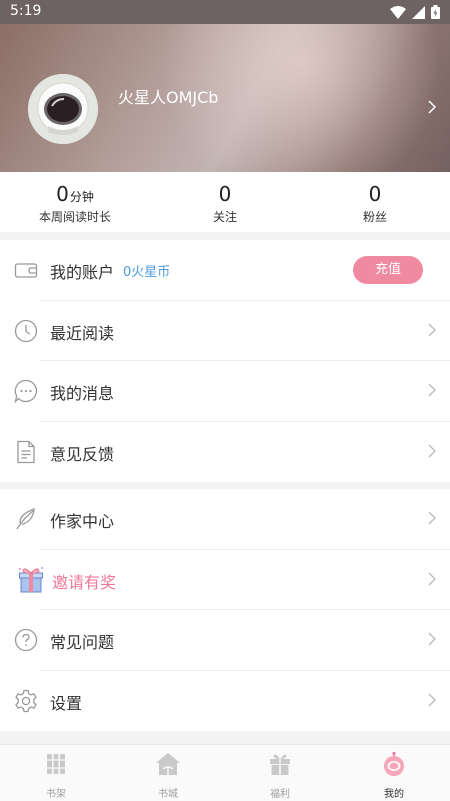 This screenshot has width=450, height=801. Describe the element at coordinates (82, 521) in the screenshot. I see `menu-item-author-center-label: 作家中心` at that location.